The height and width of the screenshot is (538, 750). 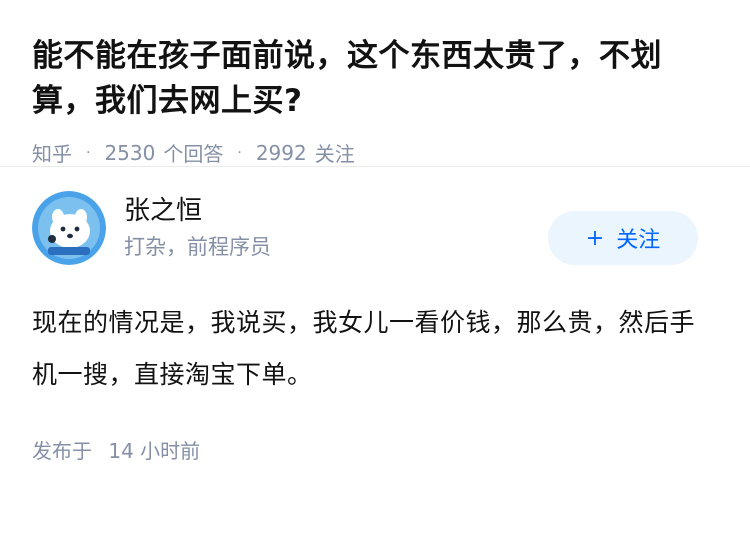 I want to click on author-info: 张之恒 打杂，前程序员, so click(x=197, y=228).